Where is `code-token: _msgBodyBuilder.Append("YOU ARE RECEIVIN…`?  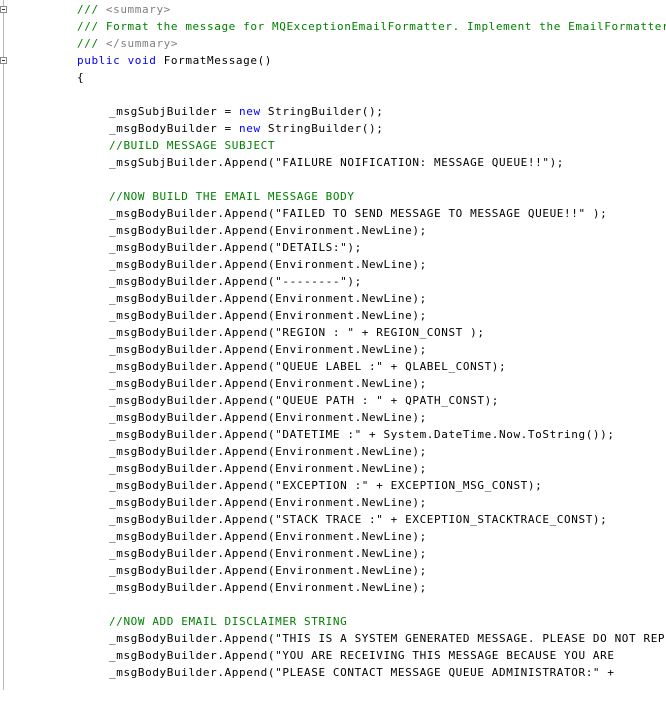 code-token: _msgBodyBuilder.Append("YOU ARE RECEIVIN… is located at coordinates (362, 655).